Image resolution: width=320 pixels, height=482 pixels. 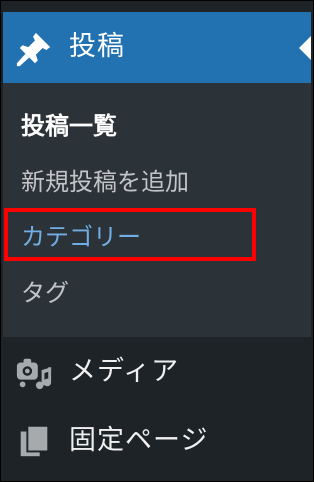 I want to click on pushpin-icon, so click(x=33, y=49).